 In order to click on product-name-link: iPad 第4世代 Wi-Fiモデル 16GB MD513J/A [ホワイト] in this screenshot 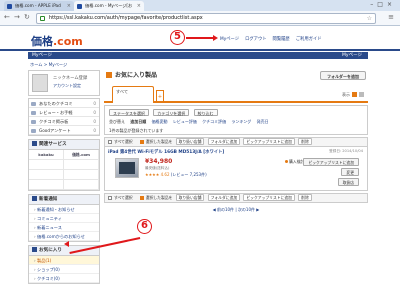, I will do `click(166, 152)`.